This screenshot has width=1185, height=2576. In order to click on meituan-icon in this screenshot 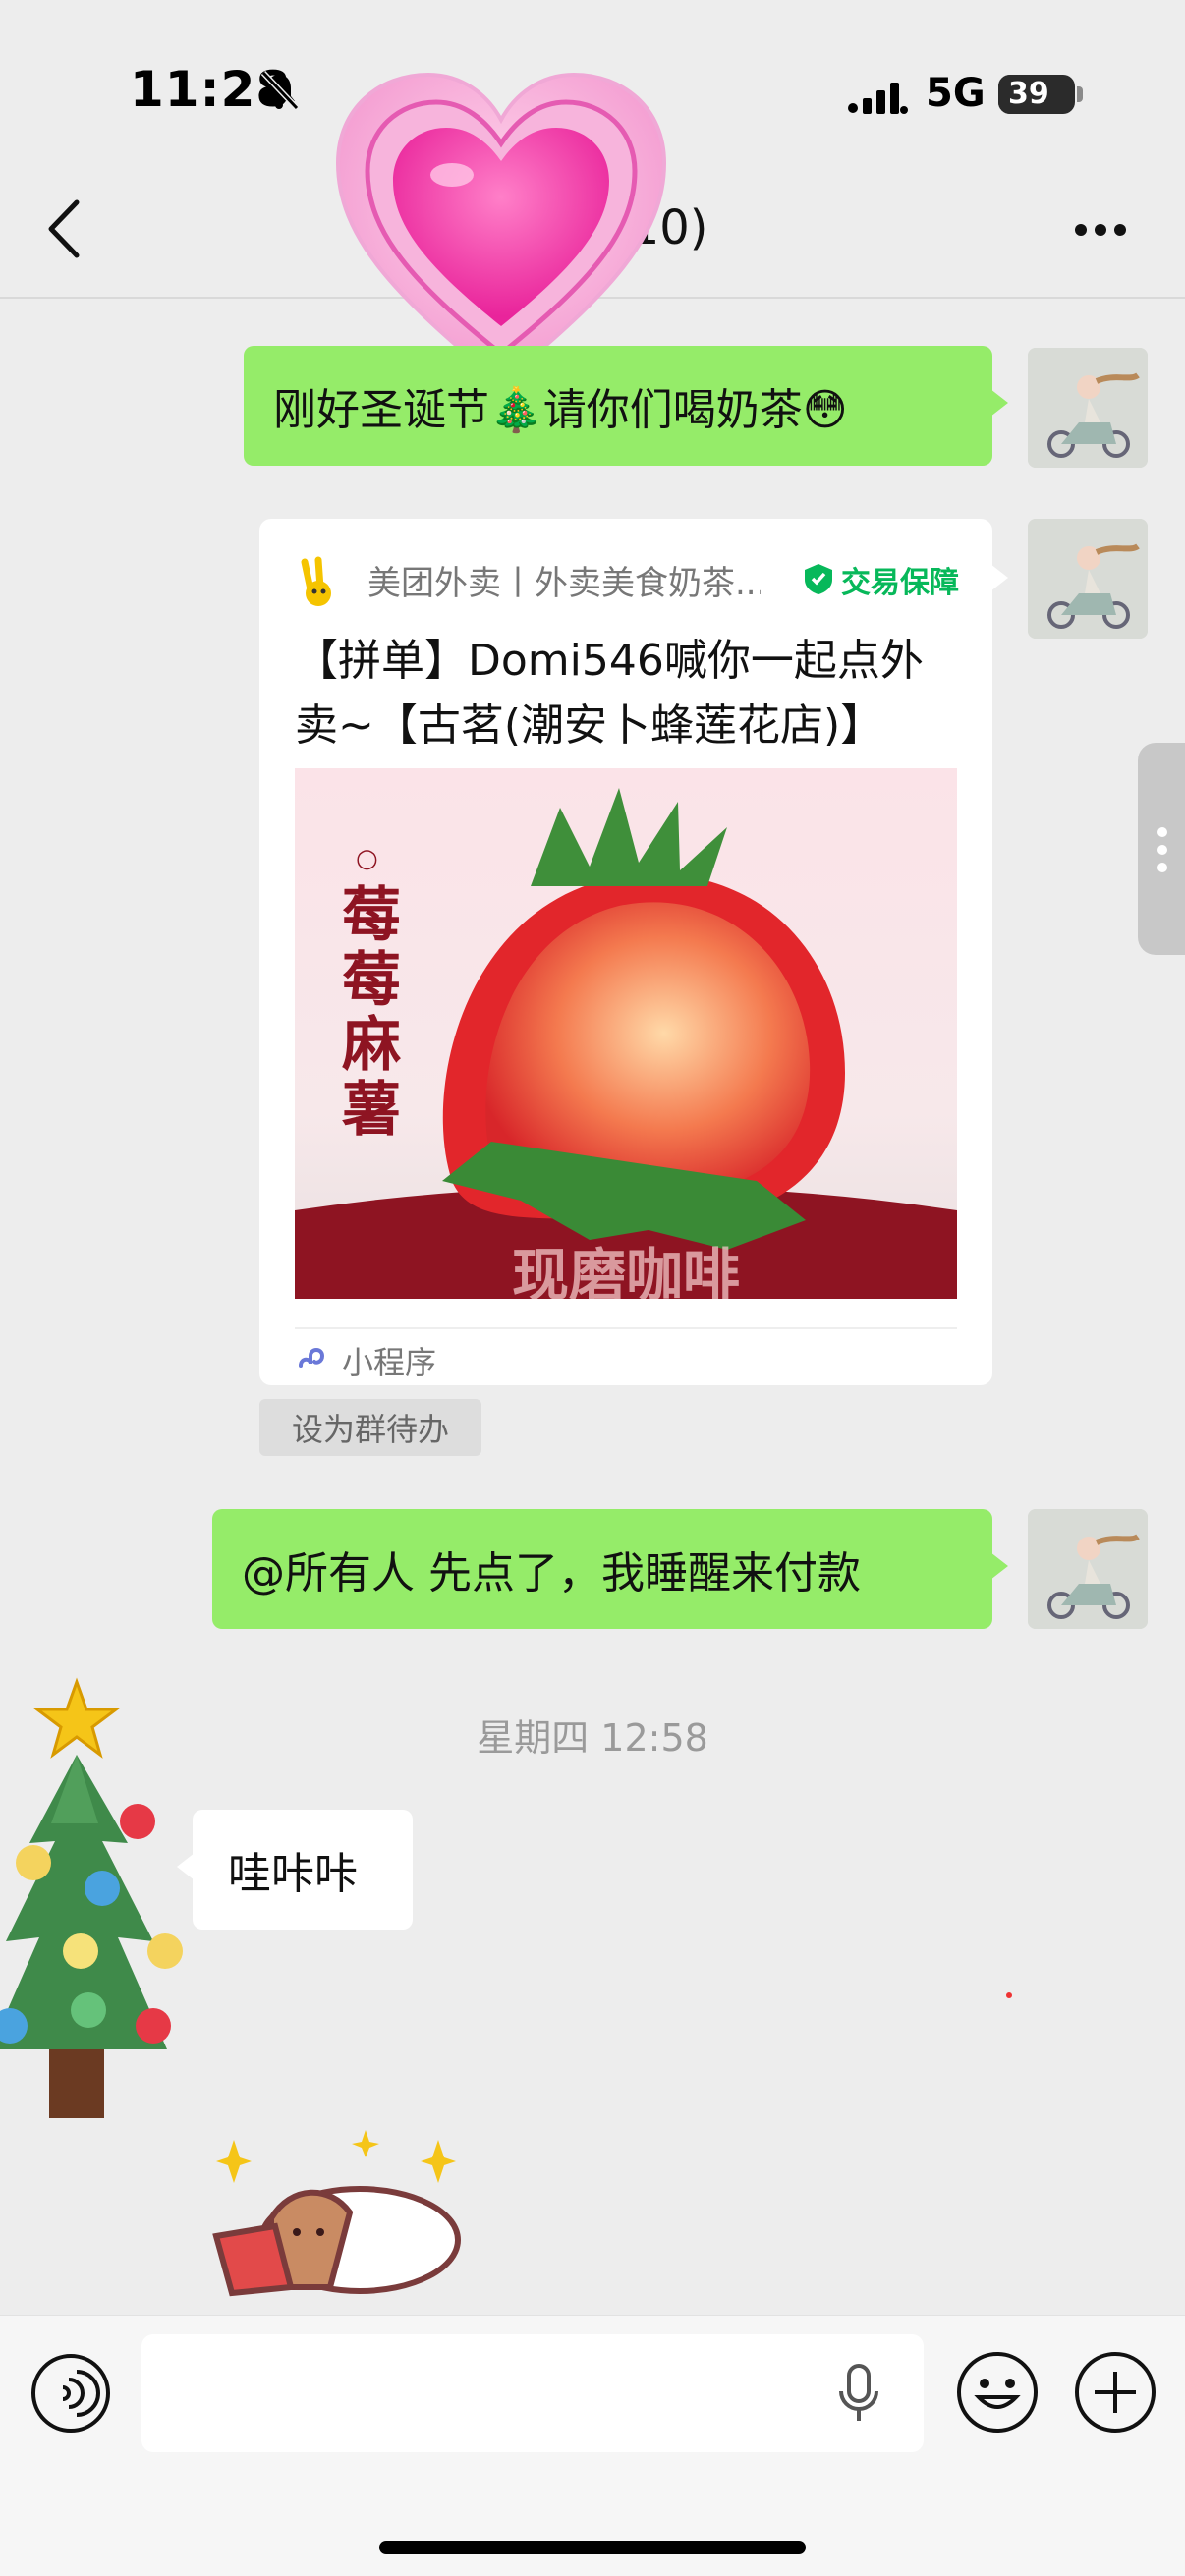, I will do `click(316, 581)`.